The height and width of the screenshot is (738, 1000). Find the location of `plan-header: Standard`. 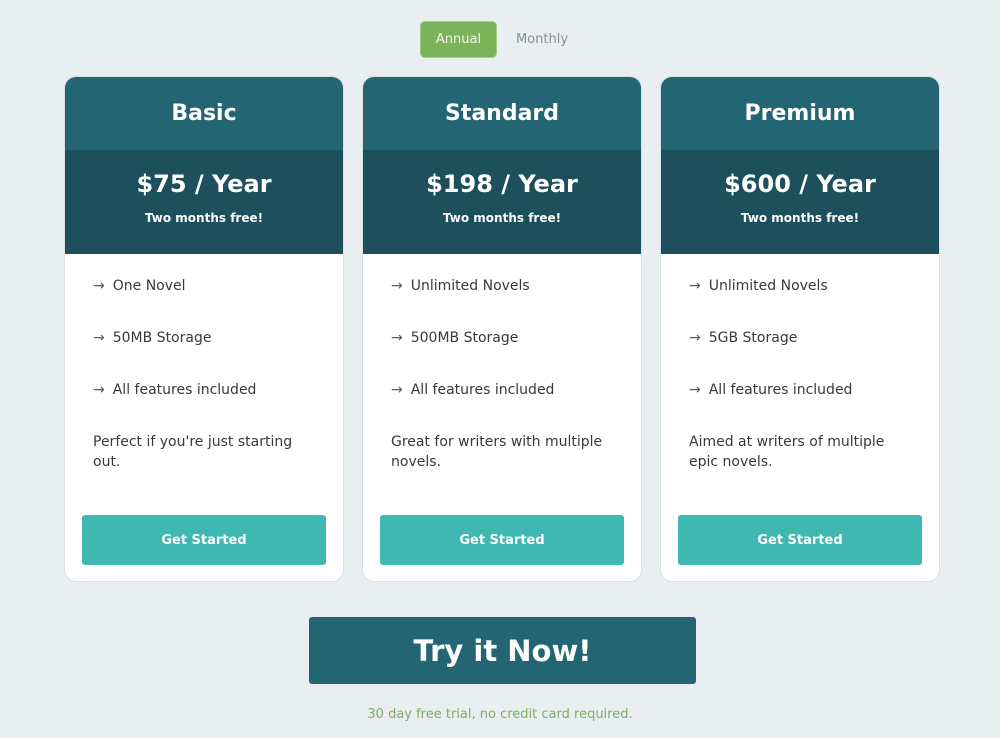

plan-header: Standard is located at coordinates (502, 113).